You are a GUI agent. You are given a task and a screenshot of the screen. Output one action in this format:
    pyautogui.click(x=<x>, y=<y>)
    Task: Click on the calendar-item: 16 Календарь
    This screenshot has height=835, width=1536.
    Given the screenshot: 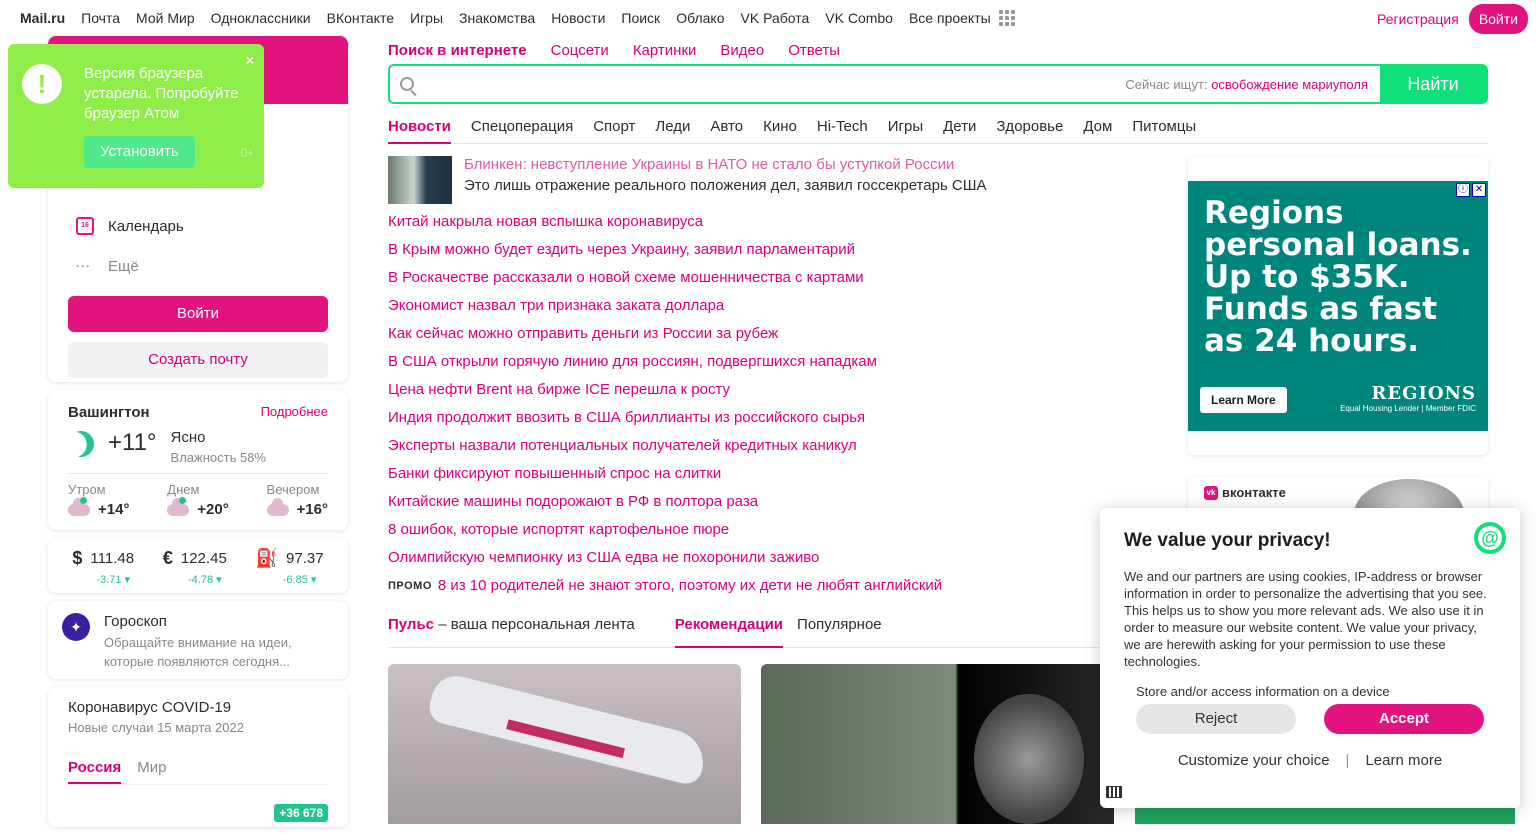 What is the action you would take?
    pyautogui.click(x=198, y=226)
    